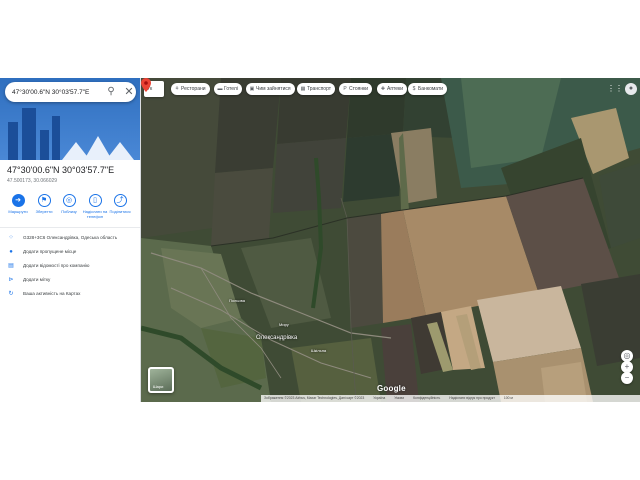  I want to click on chip-parking: P Стоянки, so click(356, 89).